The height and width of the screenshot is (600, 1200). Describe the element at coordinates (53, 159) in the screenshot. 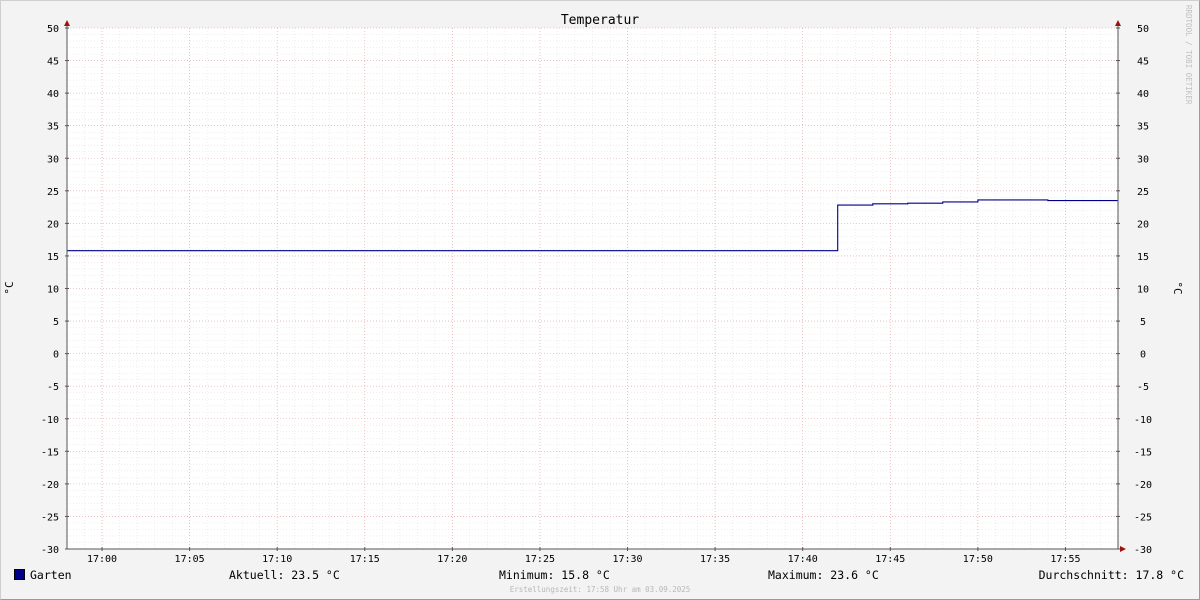

I see `y-tick-label-left: 30` at that location.